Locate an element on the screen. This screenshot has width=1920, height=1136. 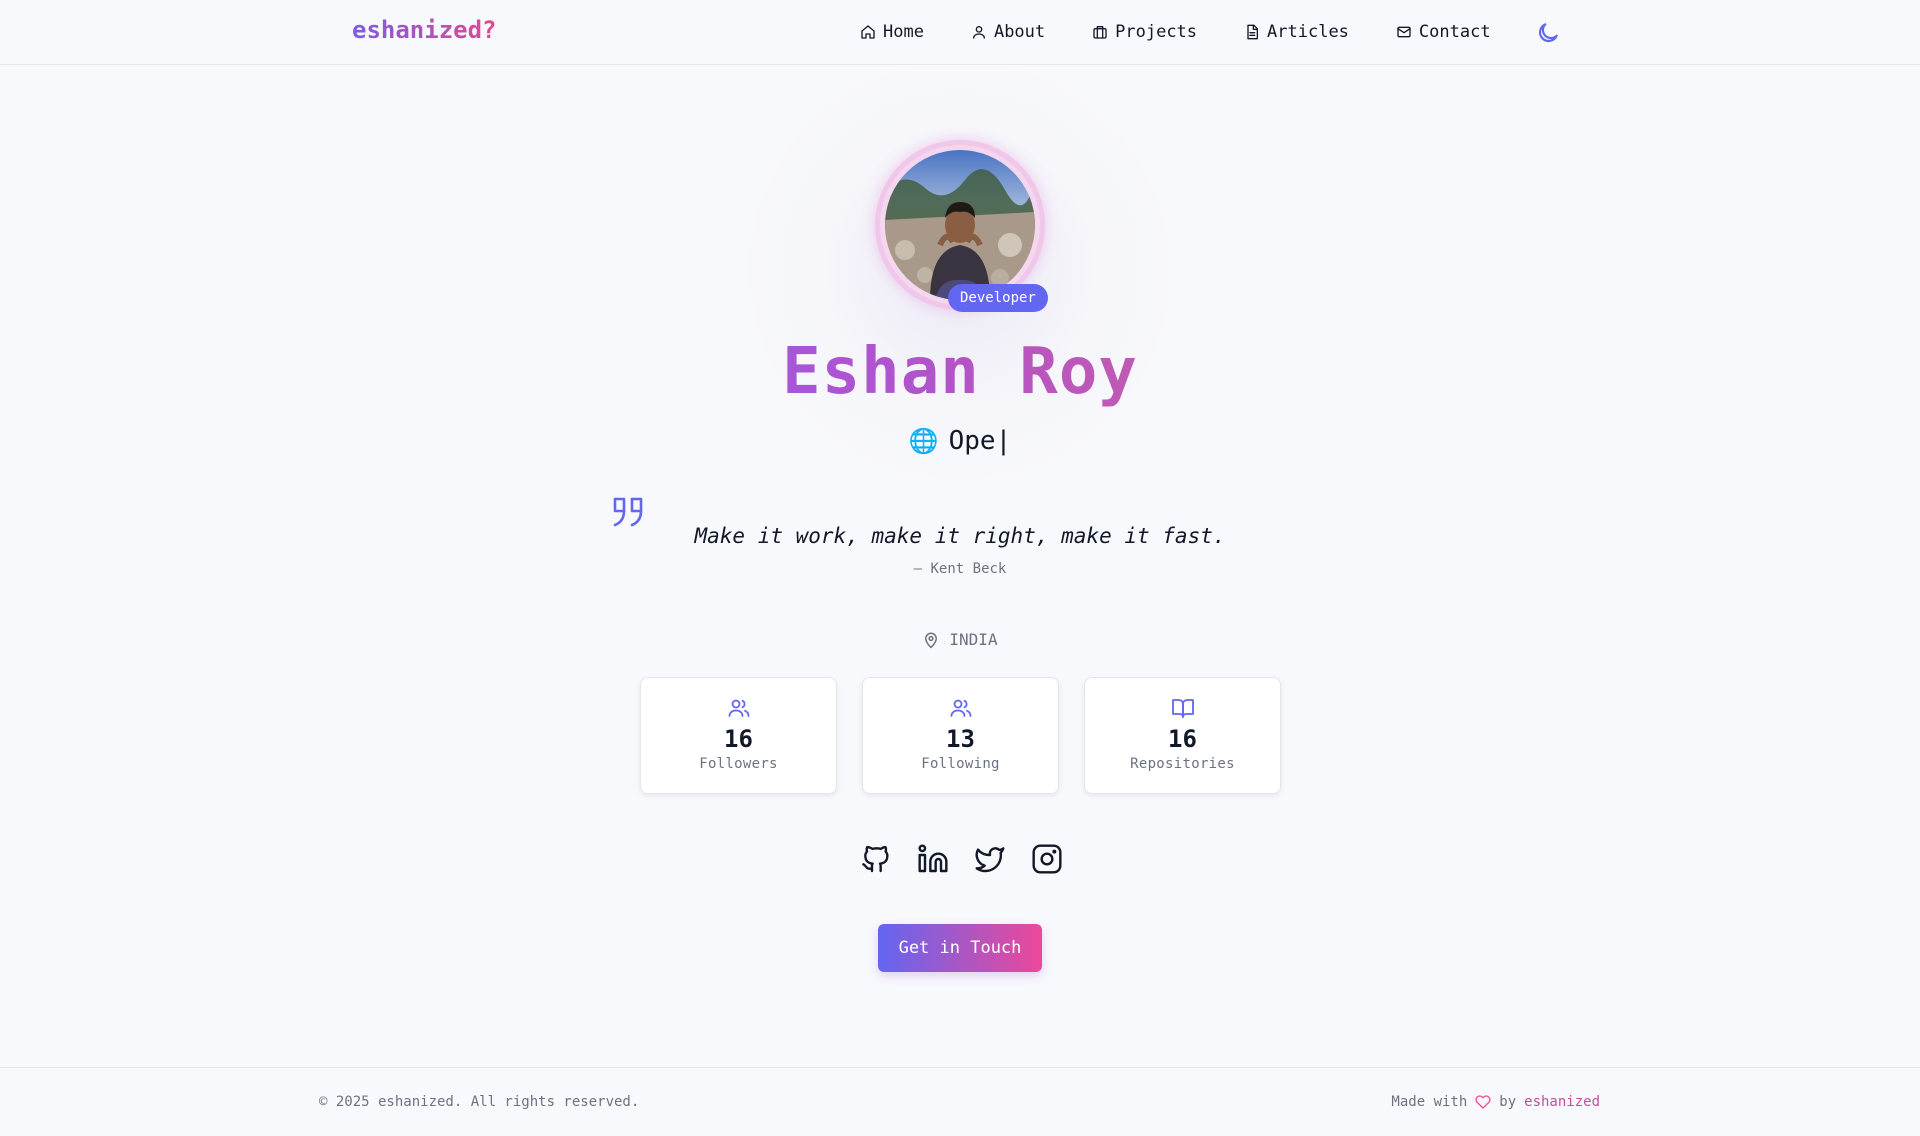
quote-author: — Kent Beck is located at coordinates (960, 569).